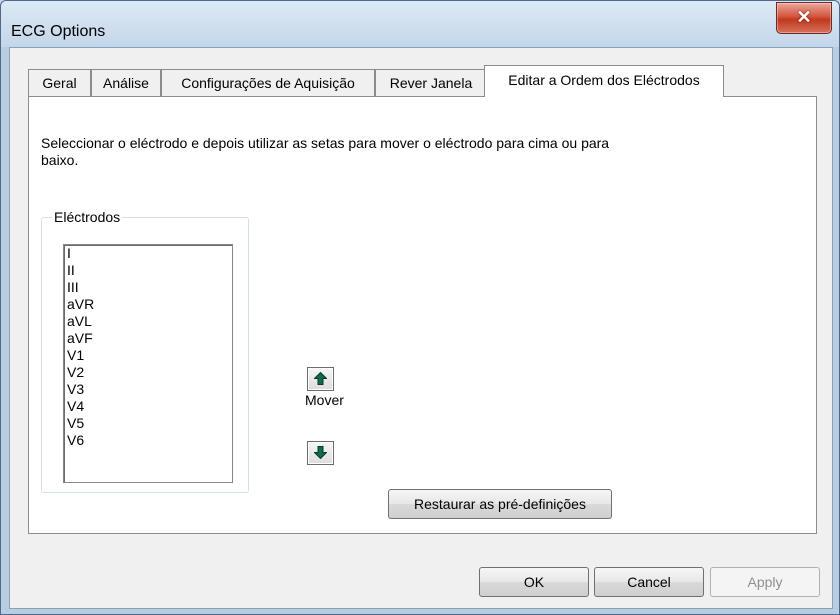  I want to click on ok-button: OK, so click(534, 582).